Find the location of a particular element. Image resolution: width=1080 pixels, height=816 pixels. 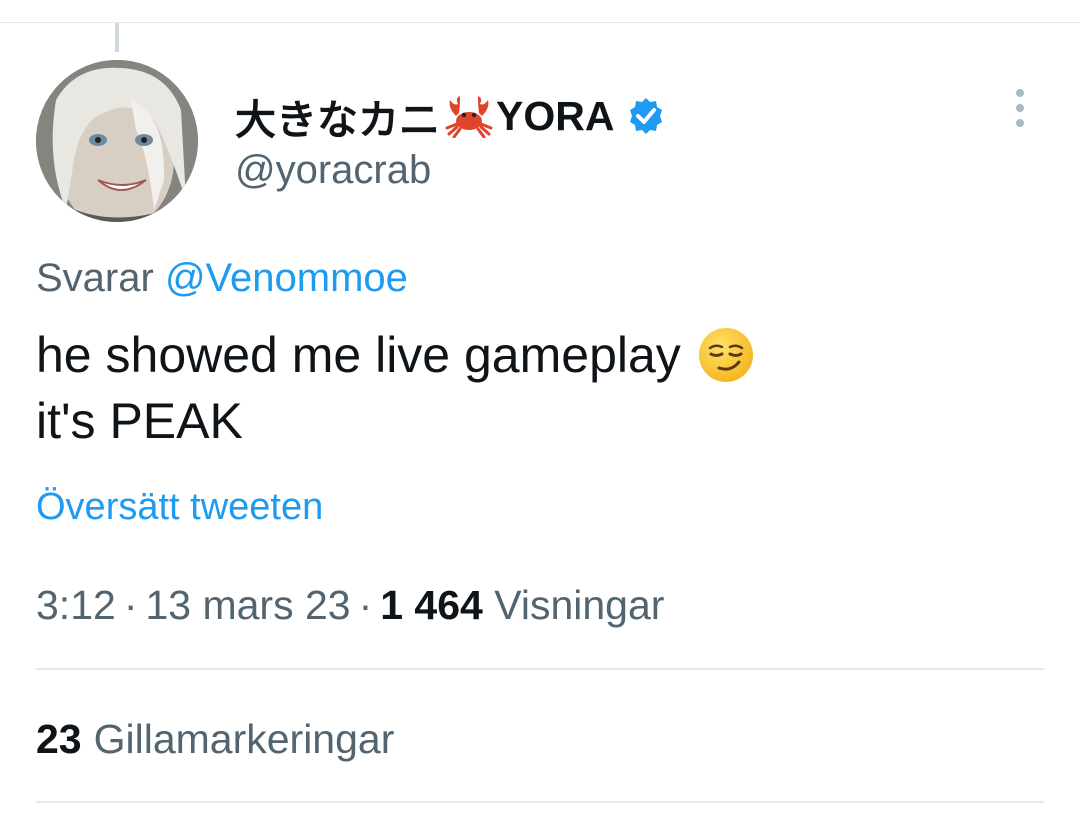

translate-tweet-link: Översätt tweeten is located at coordinates (179, 507).